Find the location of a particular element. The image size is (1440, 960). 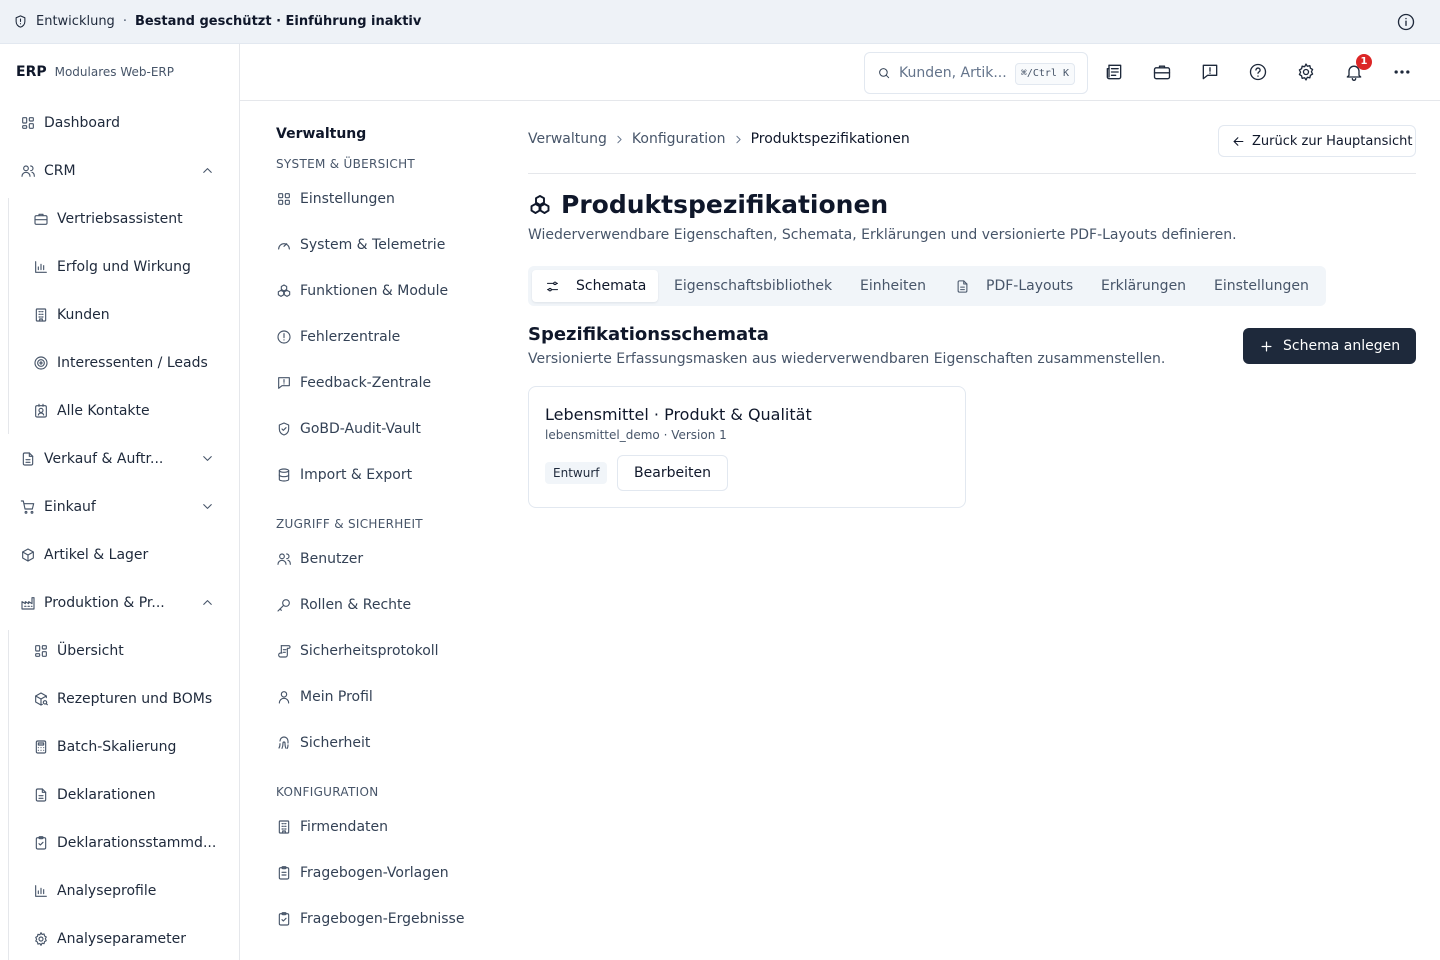

sidebar-item-erfolg: Erfolg und Wirkung is located at coordinates (119, 267).